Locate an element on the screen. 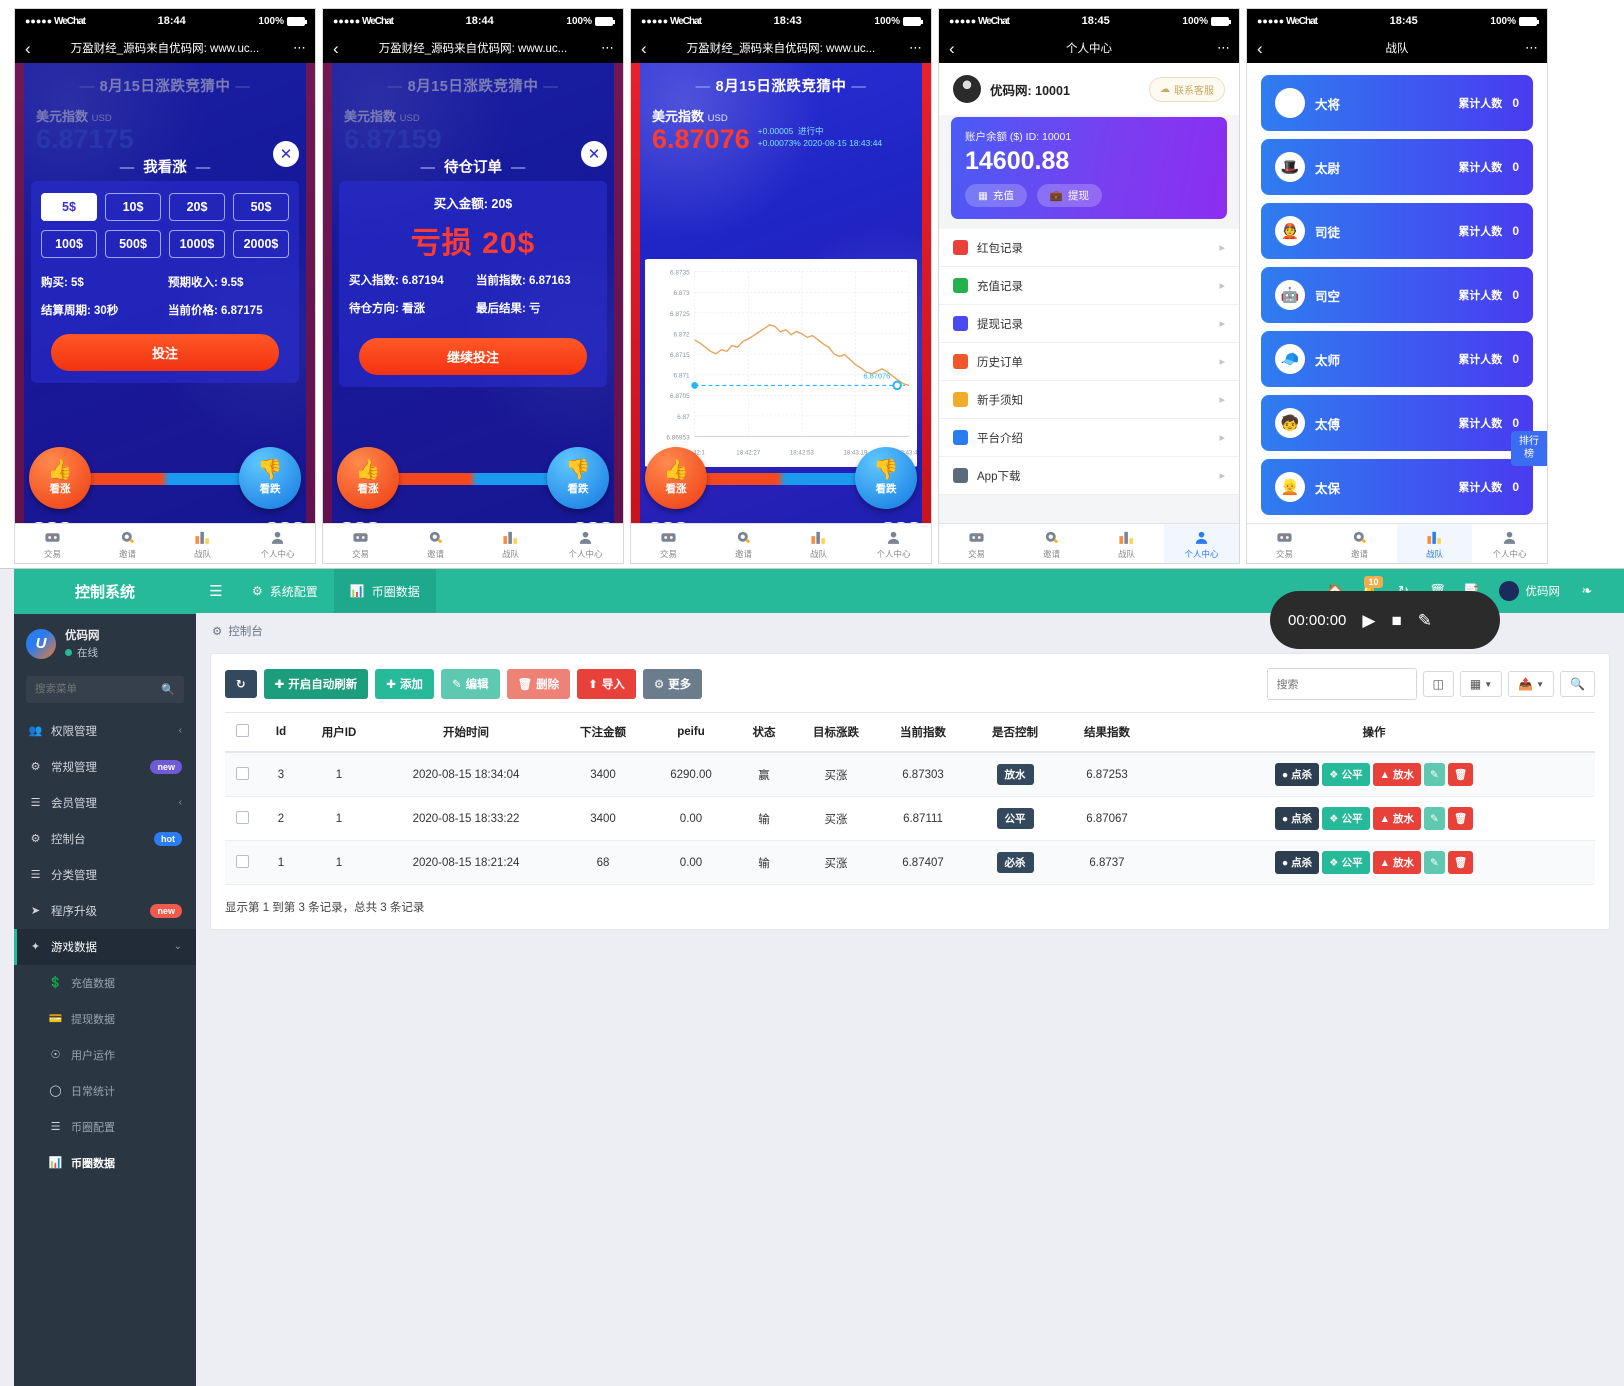 The height and width of the screenshot is (1386, 1624). sidebar-item-提现数据: 💳 提现数据 is located at coordinates (105, 1019).